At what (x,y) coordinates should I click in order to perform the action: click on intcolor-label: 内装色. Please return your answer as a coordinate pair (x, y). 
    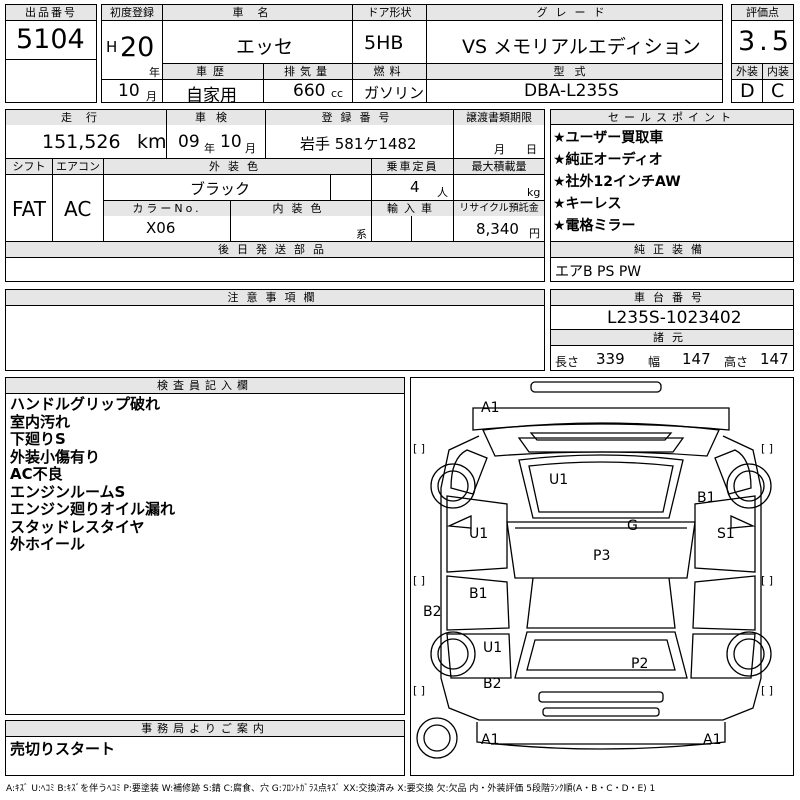
    Looking at the image, I should click on (301, 208).